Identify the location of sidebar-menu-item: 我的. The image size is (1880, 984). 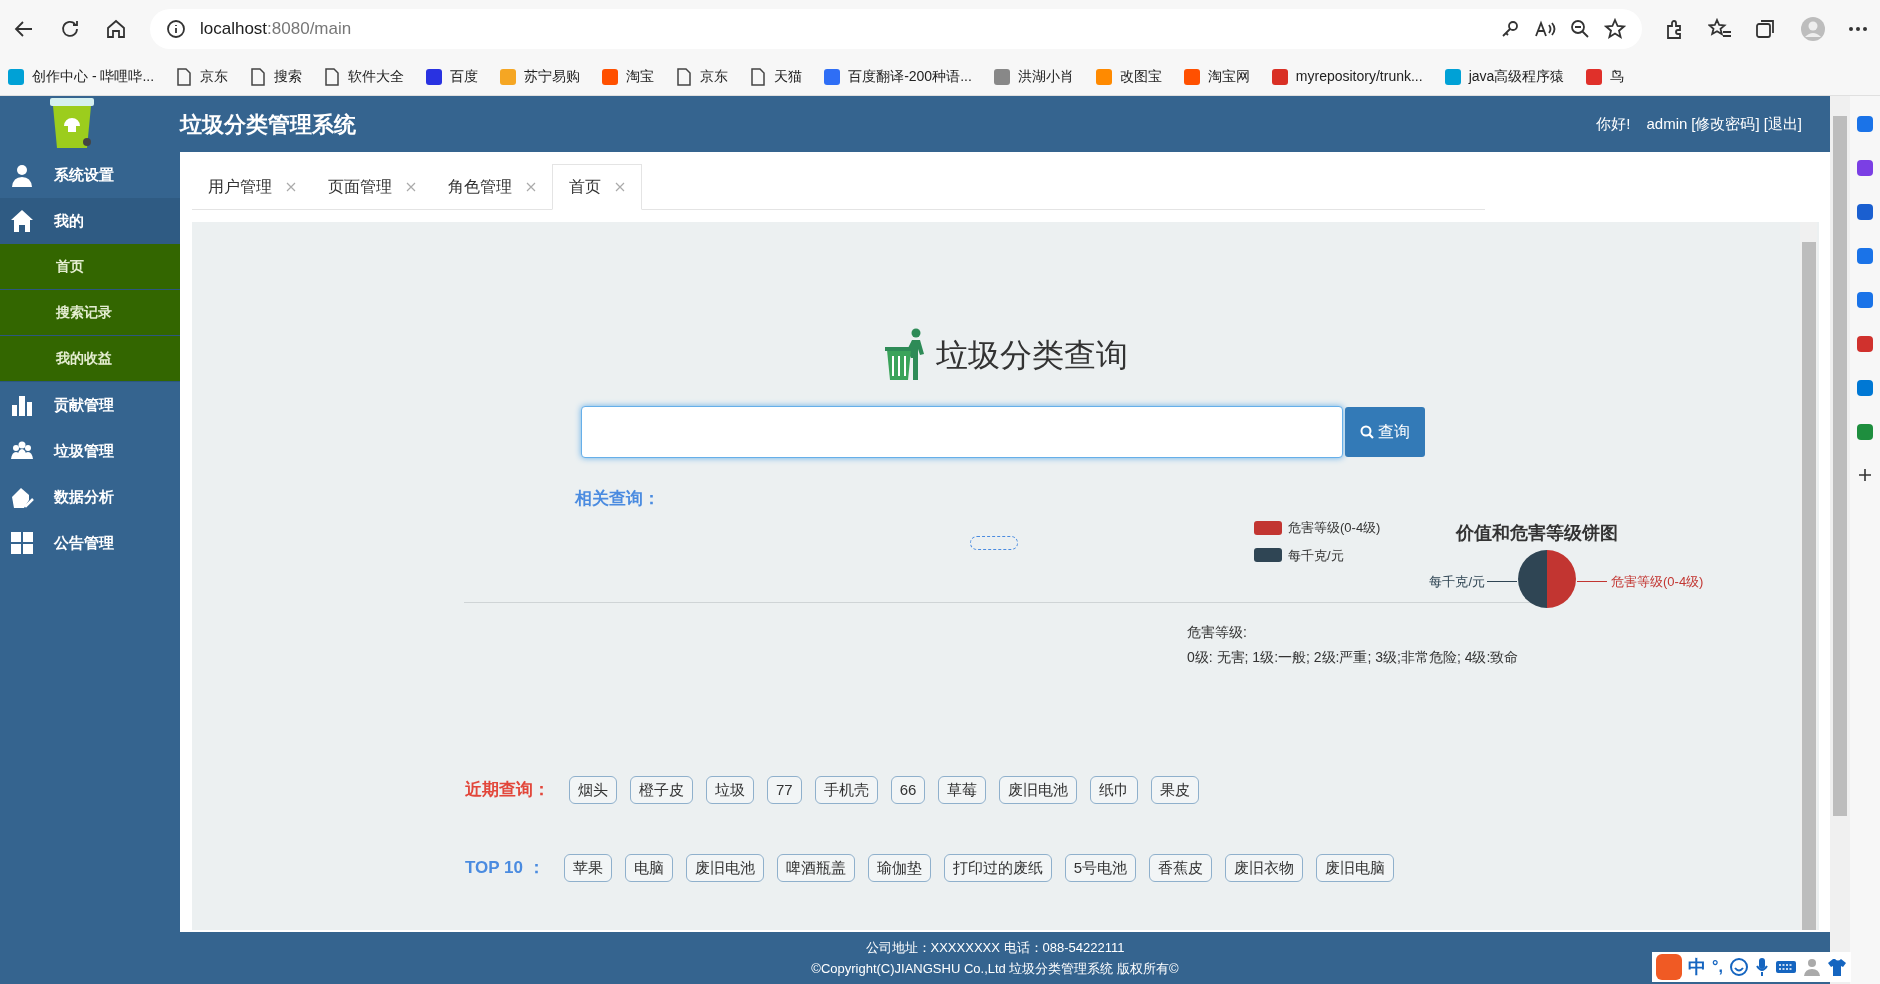
(90, 221).